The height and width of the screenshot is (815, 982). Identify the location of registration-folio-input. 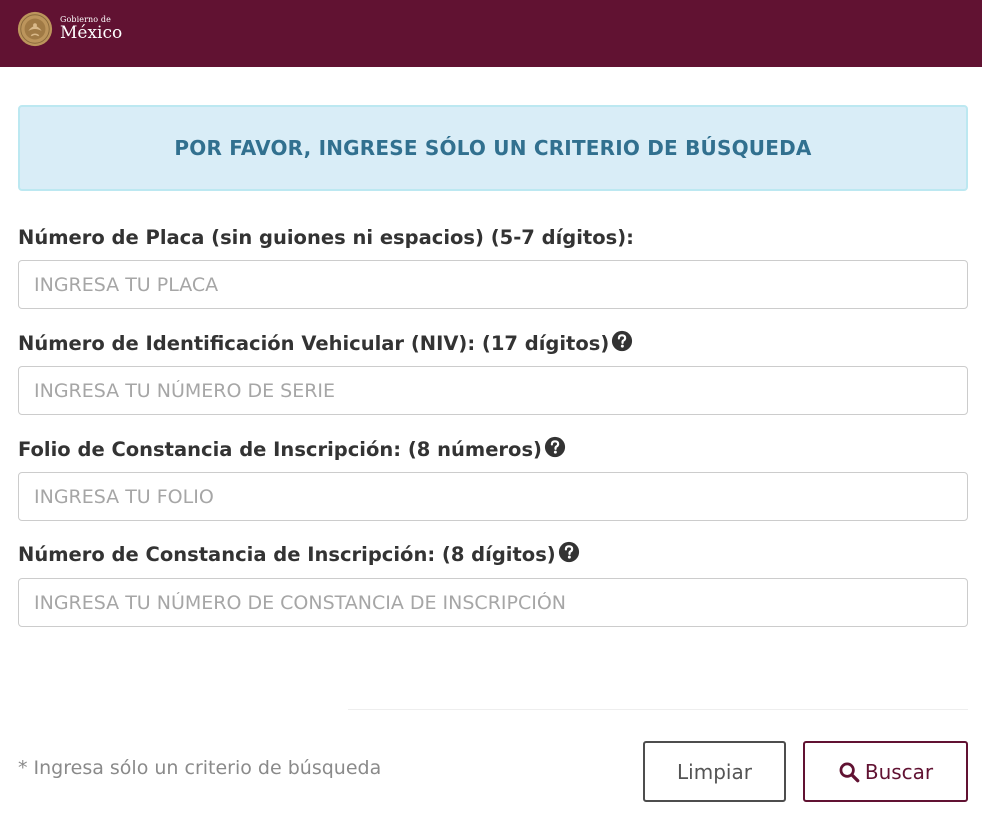
(493, 496).